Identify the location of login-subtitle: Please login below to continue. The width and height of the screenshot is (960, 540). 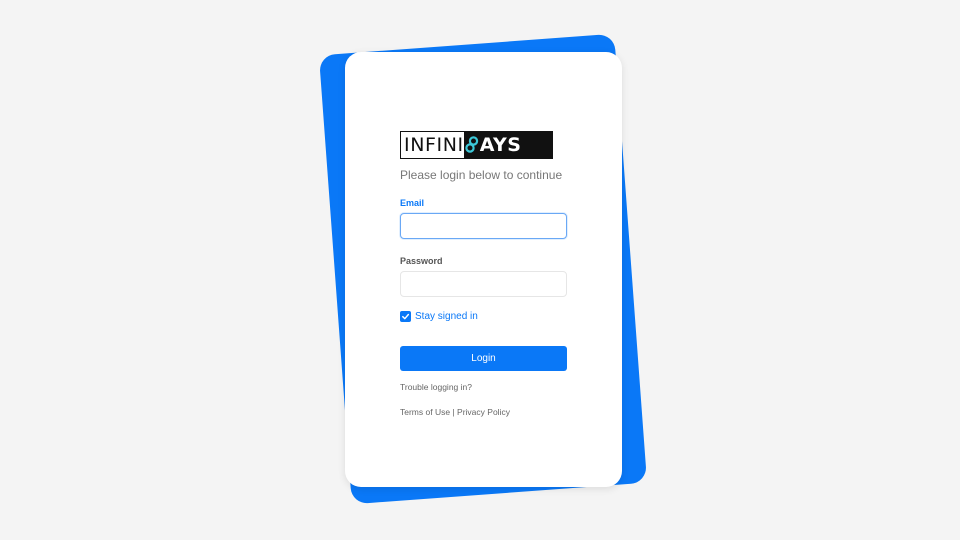
(481, 175).